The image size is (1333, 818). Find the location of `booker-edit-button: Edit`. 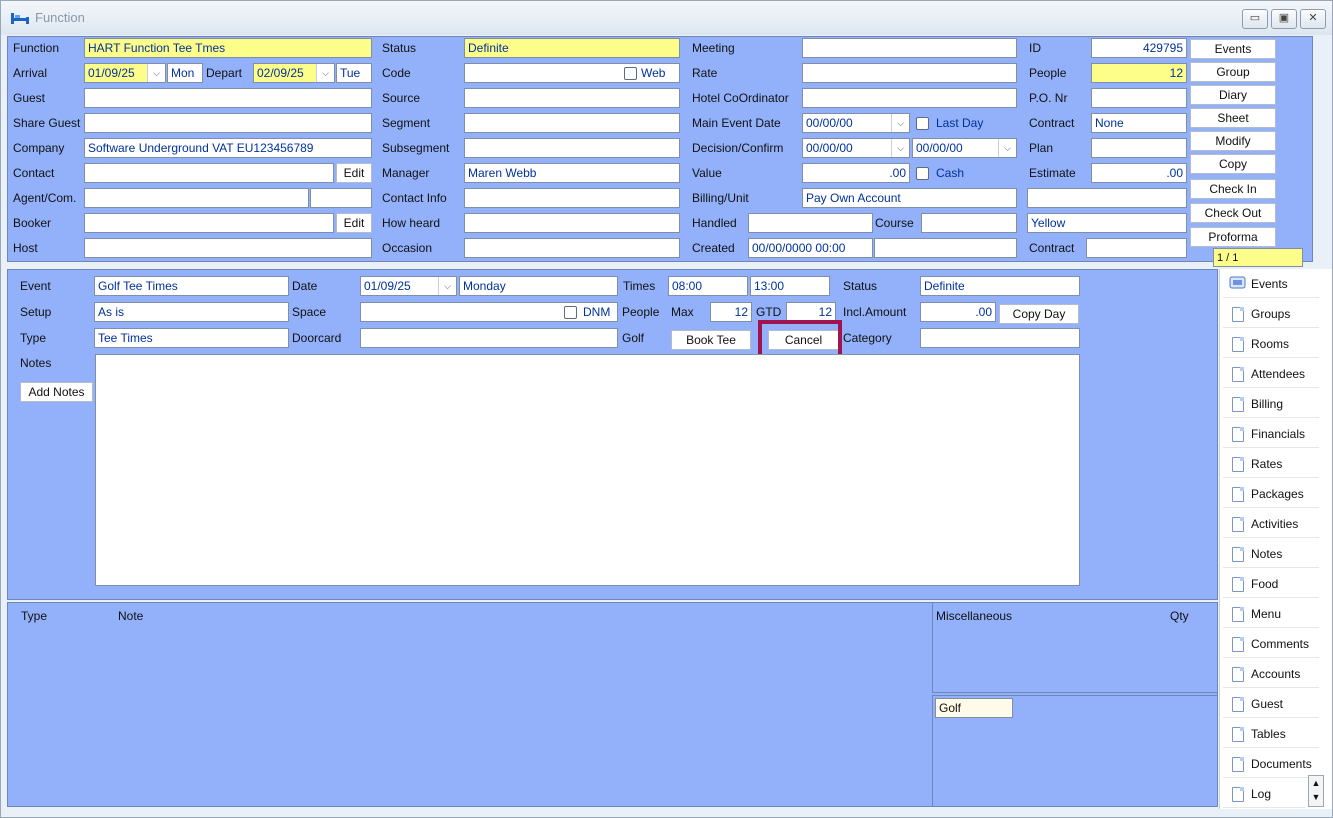

booker-edit-button: Edit is located at coordinates (354, 223).